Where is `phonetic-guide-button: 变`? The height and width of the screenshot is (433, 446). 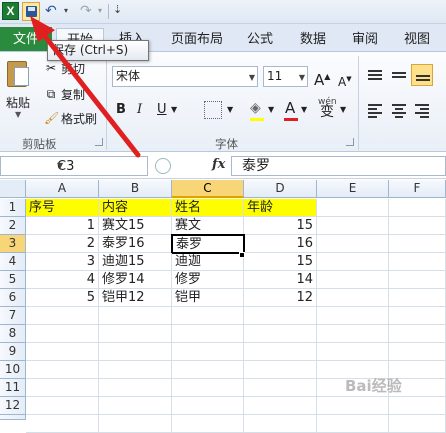
phonetic-guide-button: 变 is located at coordinates (327, 112).